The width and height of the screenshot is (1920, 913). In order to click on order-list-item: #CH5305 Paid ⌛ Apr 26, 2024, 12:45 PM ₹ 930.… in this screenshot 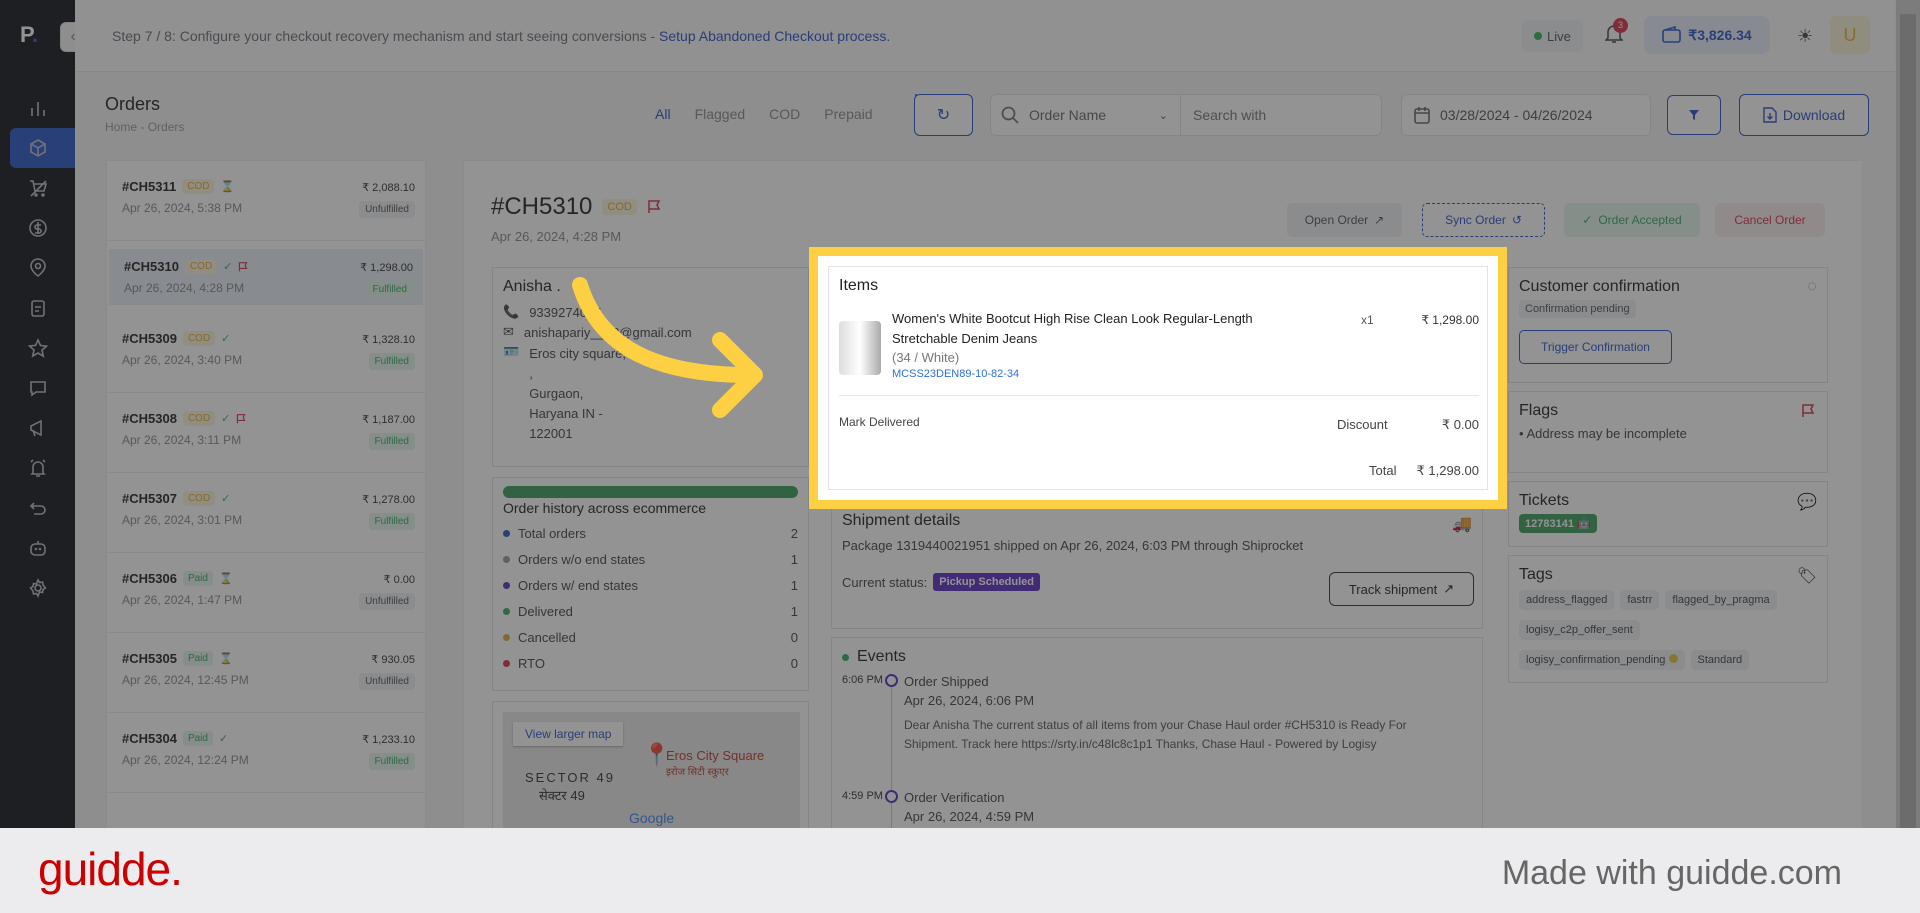, I will do `click(266, 673)`.